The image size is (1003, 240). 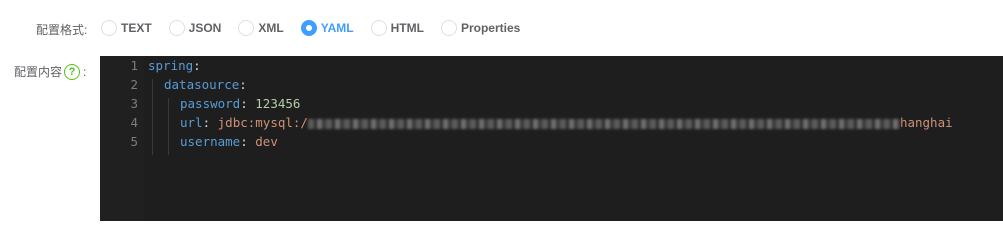 I want to click on radio-label: Properties, so click(x=490, y=28).